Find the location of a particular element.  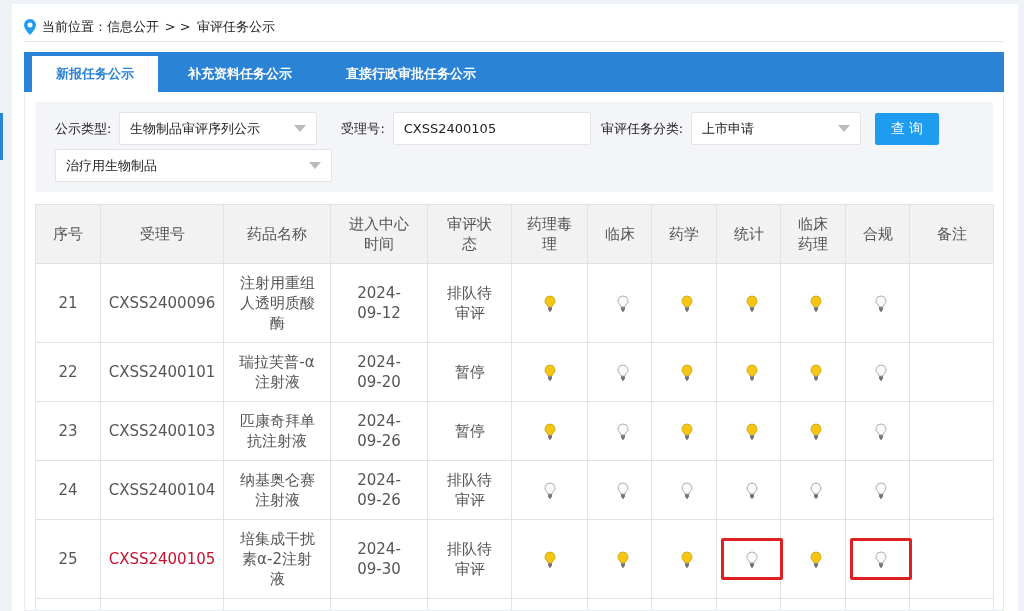

table-cell: 瑞拉芙普-α注射液 is located at coordinates (277, 372).